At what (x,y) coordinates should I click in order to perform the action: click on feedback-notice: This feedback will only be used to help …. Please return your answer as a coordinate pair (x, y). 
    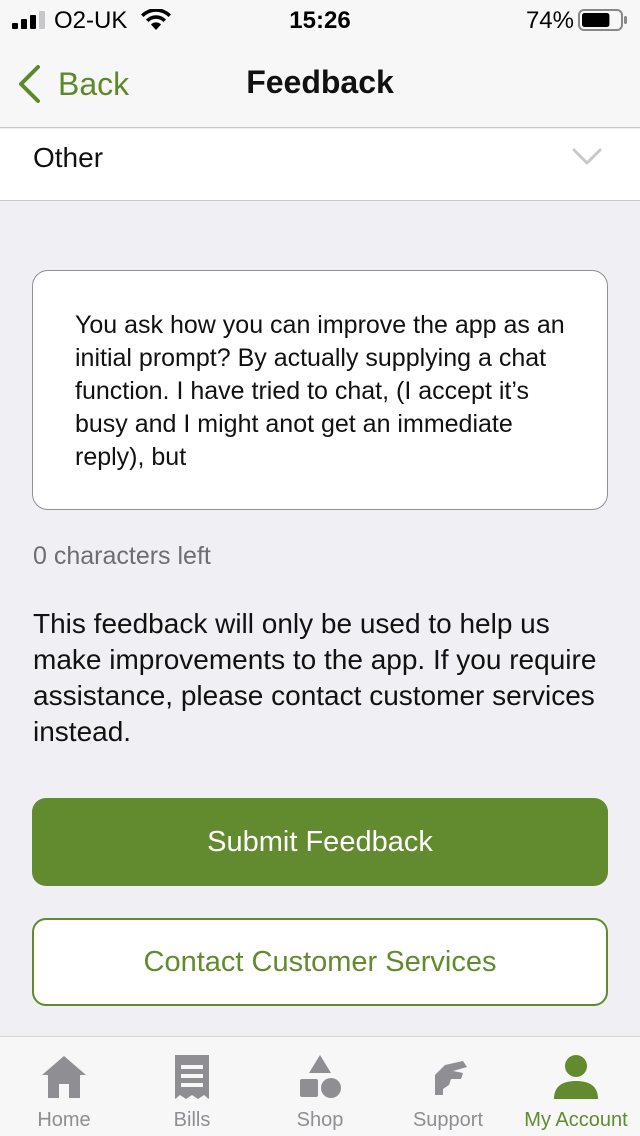
    Looking at the image, I should click on (315, 677).